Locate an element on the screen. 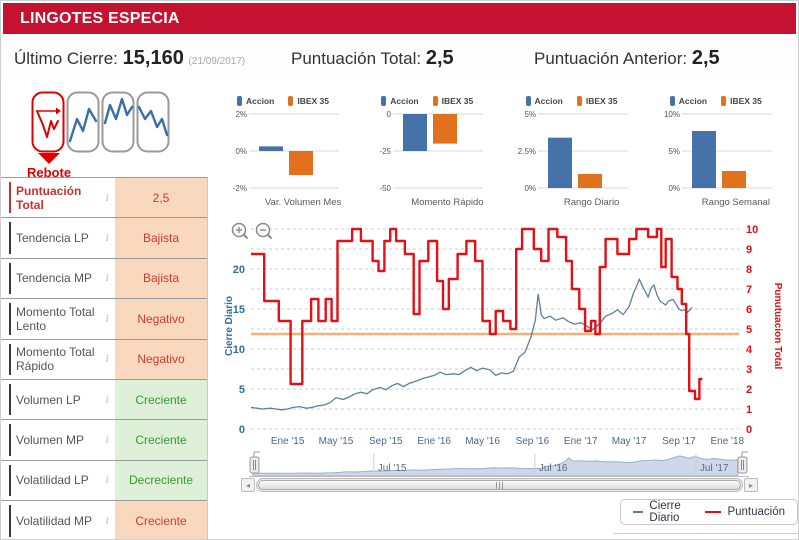 This screenshot has width=799, height=540. indicator-value: Decreciente is located at coordinates (161, 480).